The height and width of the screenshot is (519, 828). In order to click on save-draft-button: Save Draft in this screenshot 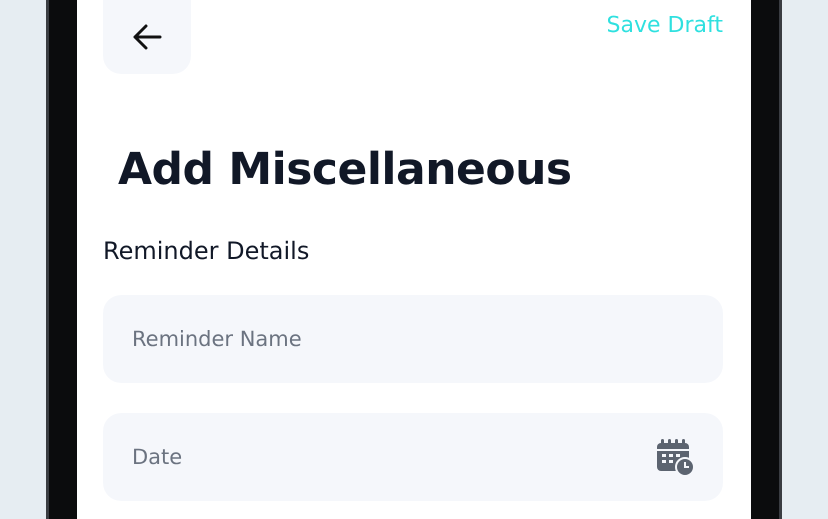, I will do `click(664, 25)`.